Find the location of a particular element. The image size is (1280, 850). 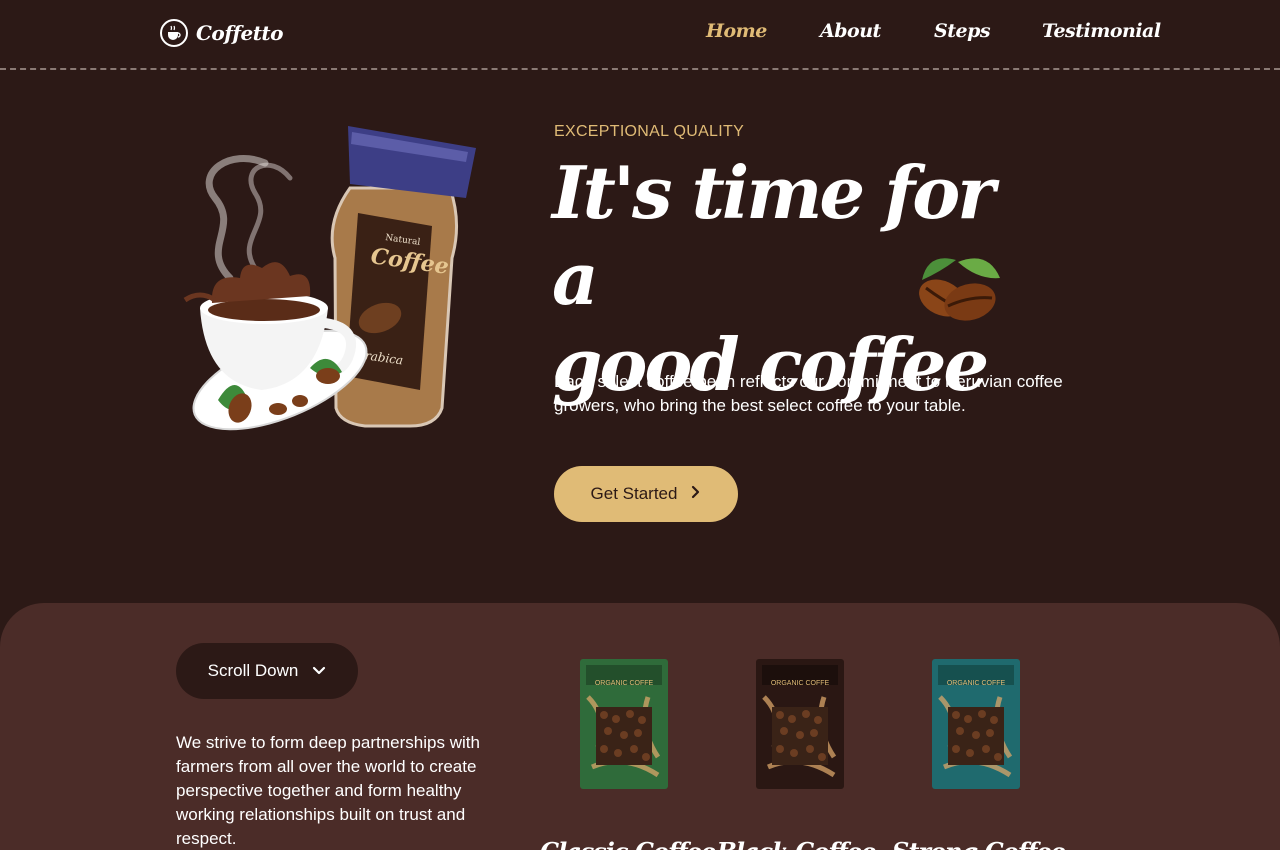

coffee-bag-classic: ORGANIC COFFE is located at coordinates (624, 724).